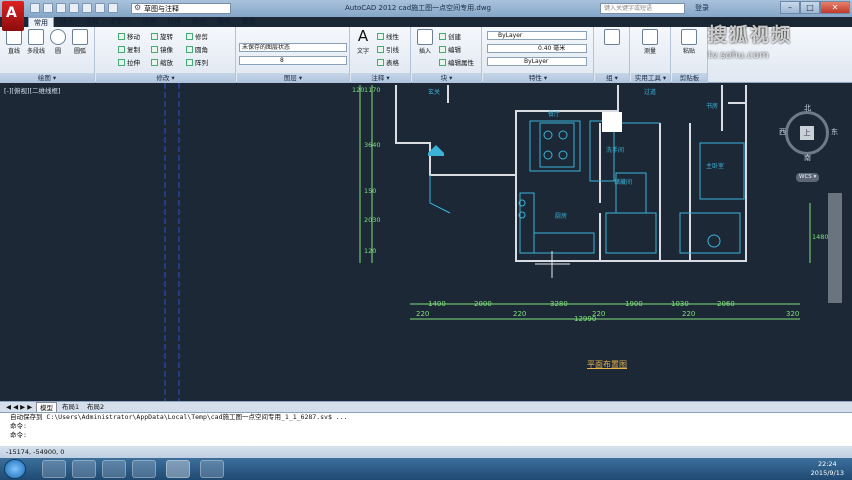 The image size is (852, 480). Describe the element at coordinates (35, 8) in the screenshot. I see `new-icon` at that location.